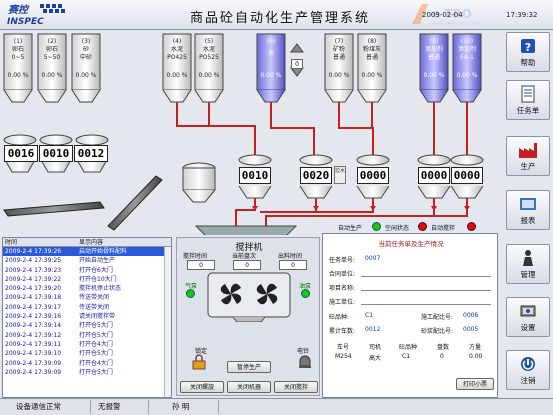 This screenshot has height=415, width=553. I want to click on close-stir-button: 关闭搅拌, so click(296, 387).